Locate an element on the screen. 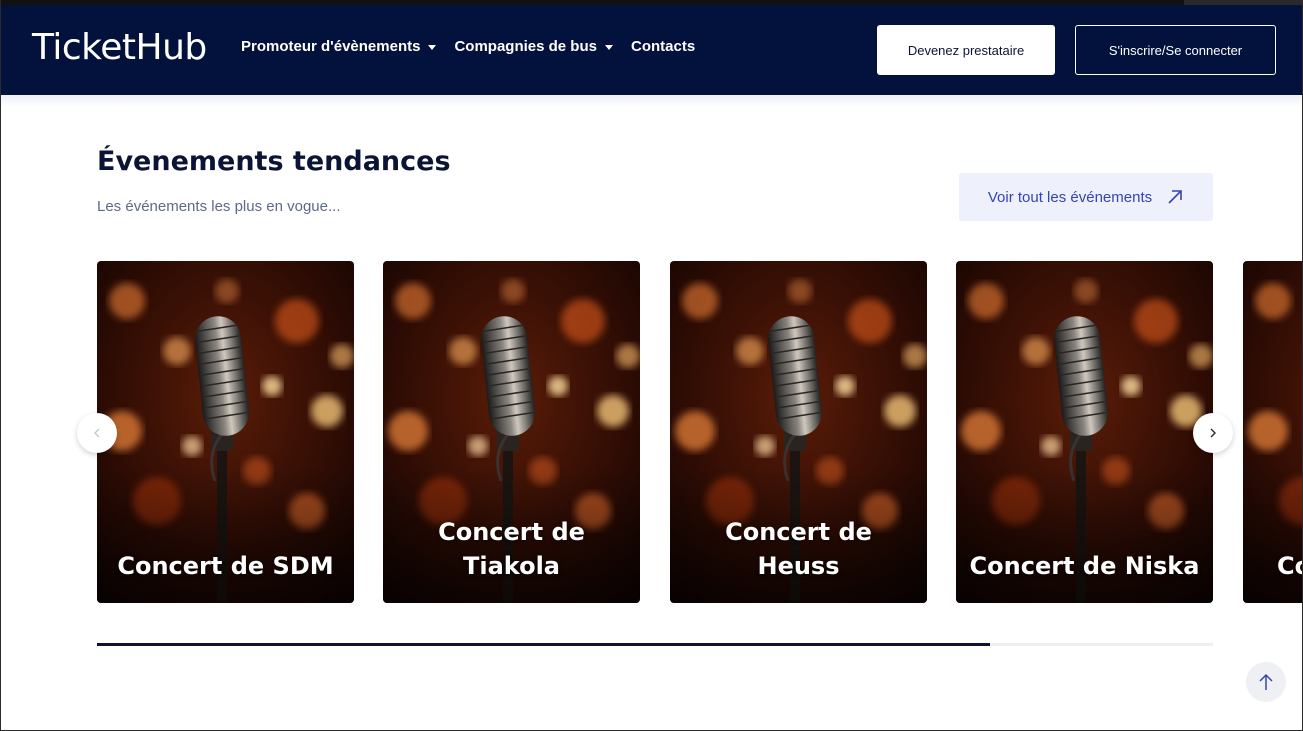 The image size is (1303, 731). arrow-up-right-icon is located at coordinates (1175, 197).